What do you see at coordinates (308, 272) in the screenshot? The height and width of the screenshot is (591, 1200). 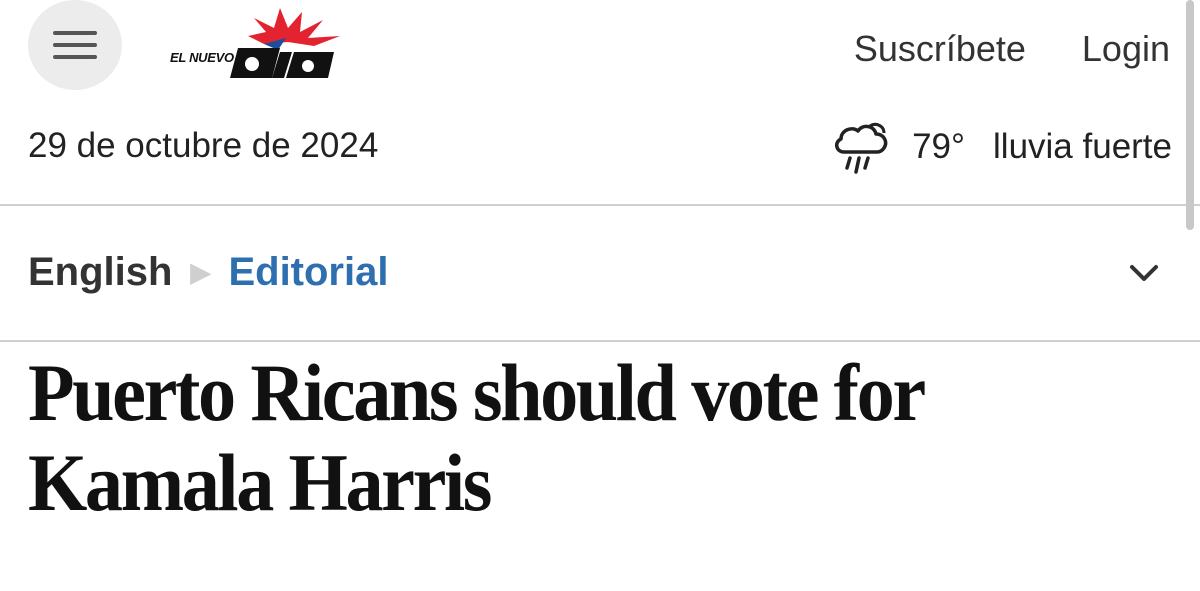 I see `breadcrumb-item-editorial: Editorial` at bounding box center [308, 272].